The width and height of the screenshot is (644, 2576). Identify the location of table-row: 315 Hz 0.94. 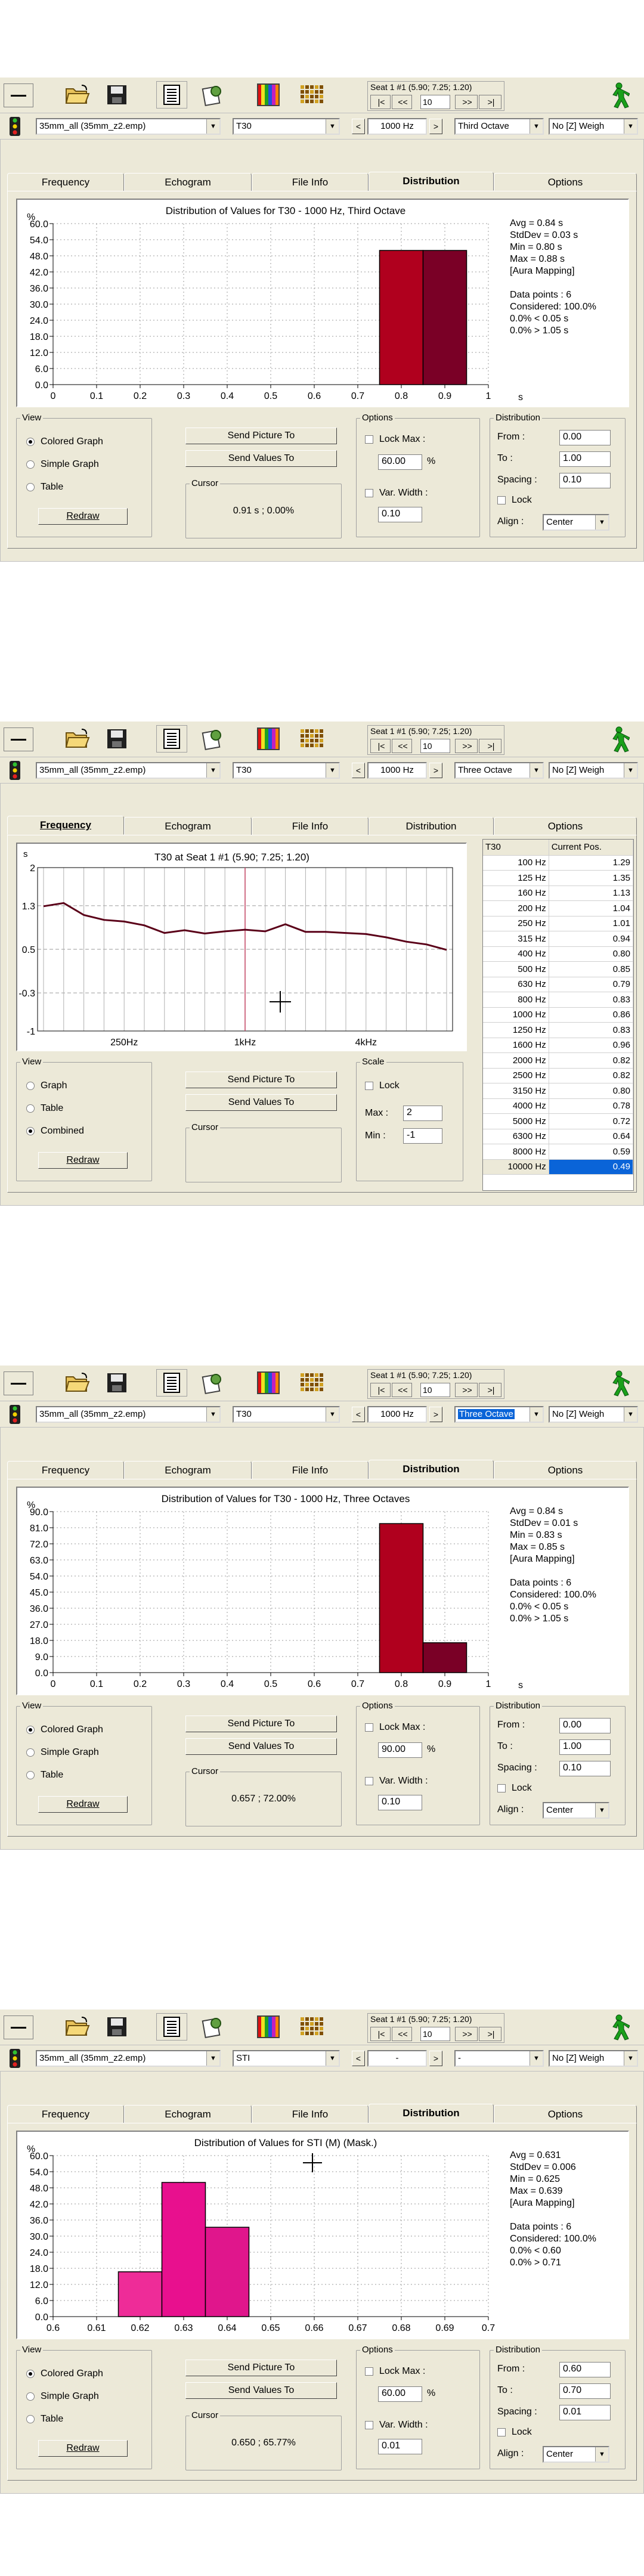
(558, 939).